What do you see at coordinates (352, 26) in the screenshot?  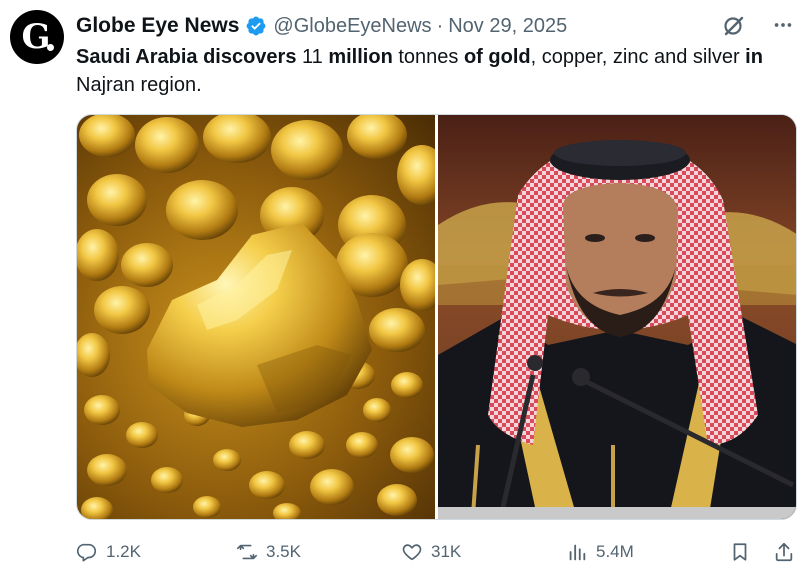 I see `author-handle: @GlobeEyeNews` at bounding box center [352, 26].